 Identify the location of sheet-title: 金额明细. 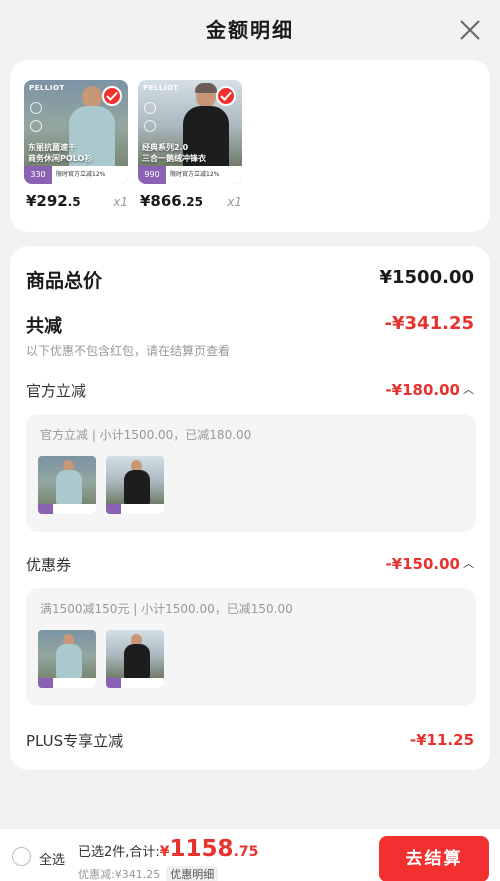
(250, 30).